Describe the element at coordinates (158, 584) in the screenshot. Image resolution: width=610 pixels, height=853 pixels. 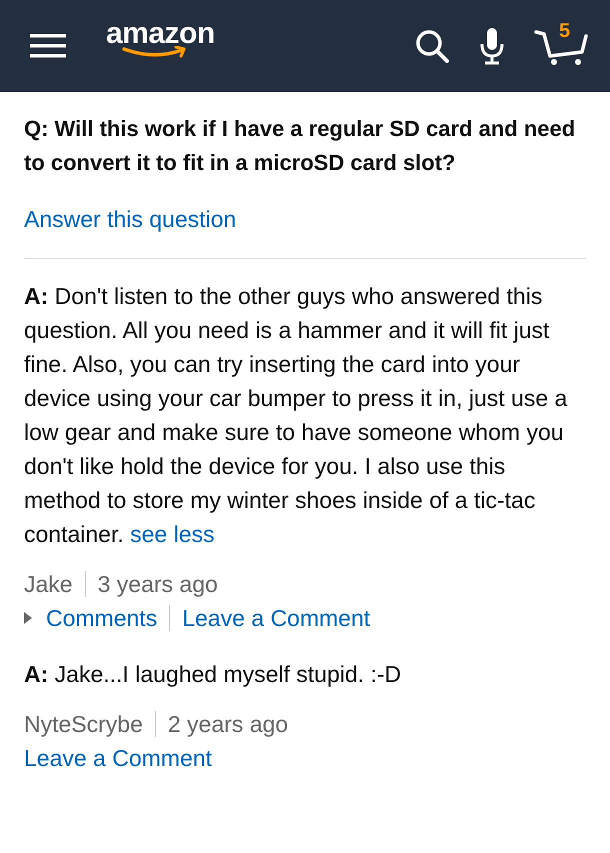
I see `answer-date: 3 years ago` at that location.